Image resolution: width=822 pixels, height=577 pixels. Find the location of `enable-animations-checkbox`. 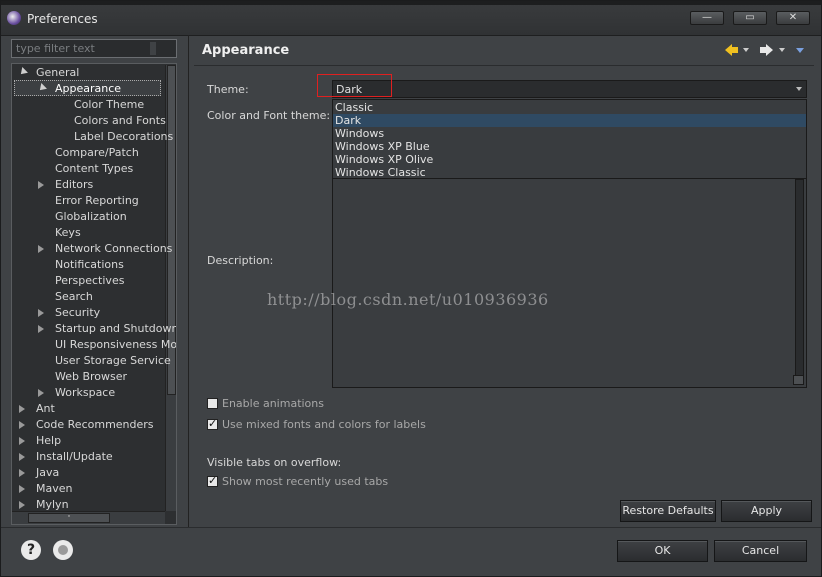

enable-animations-checkbox is located at coordinates (212, 403).